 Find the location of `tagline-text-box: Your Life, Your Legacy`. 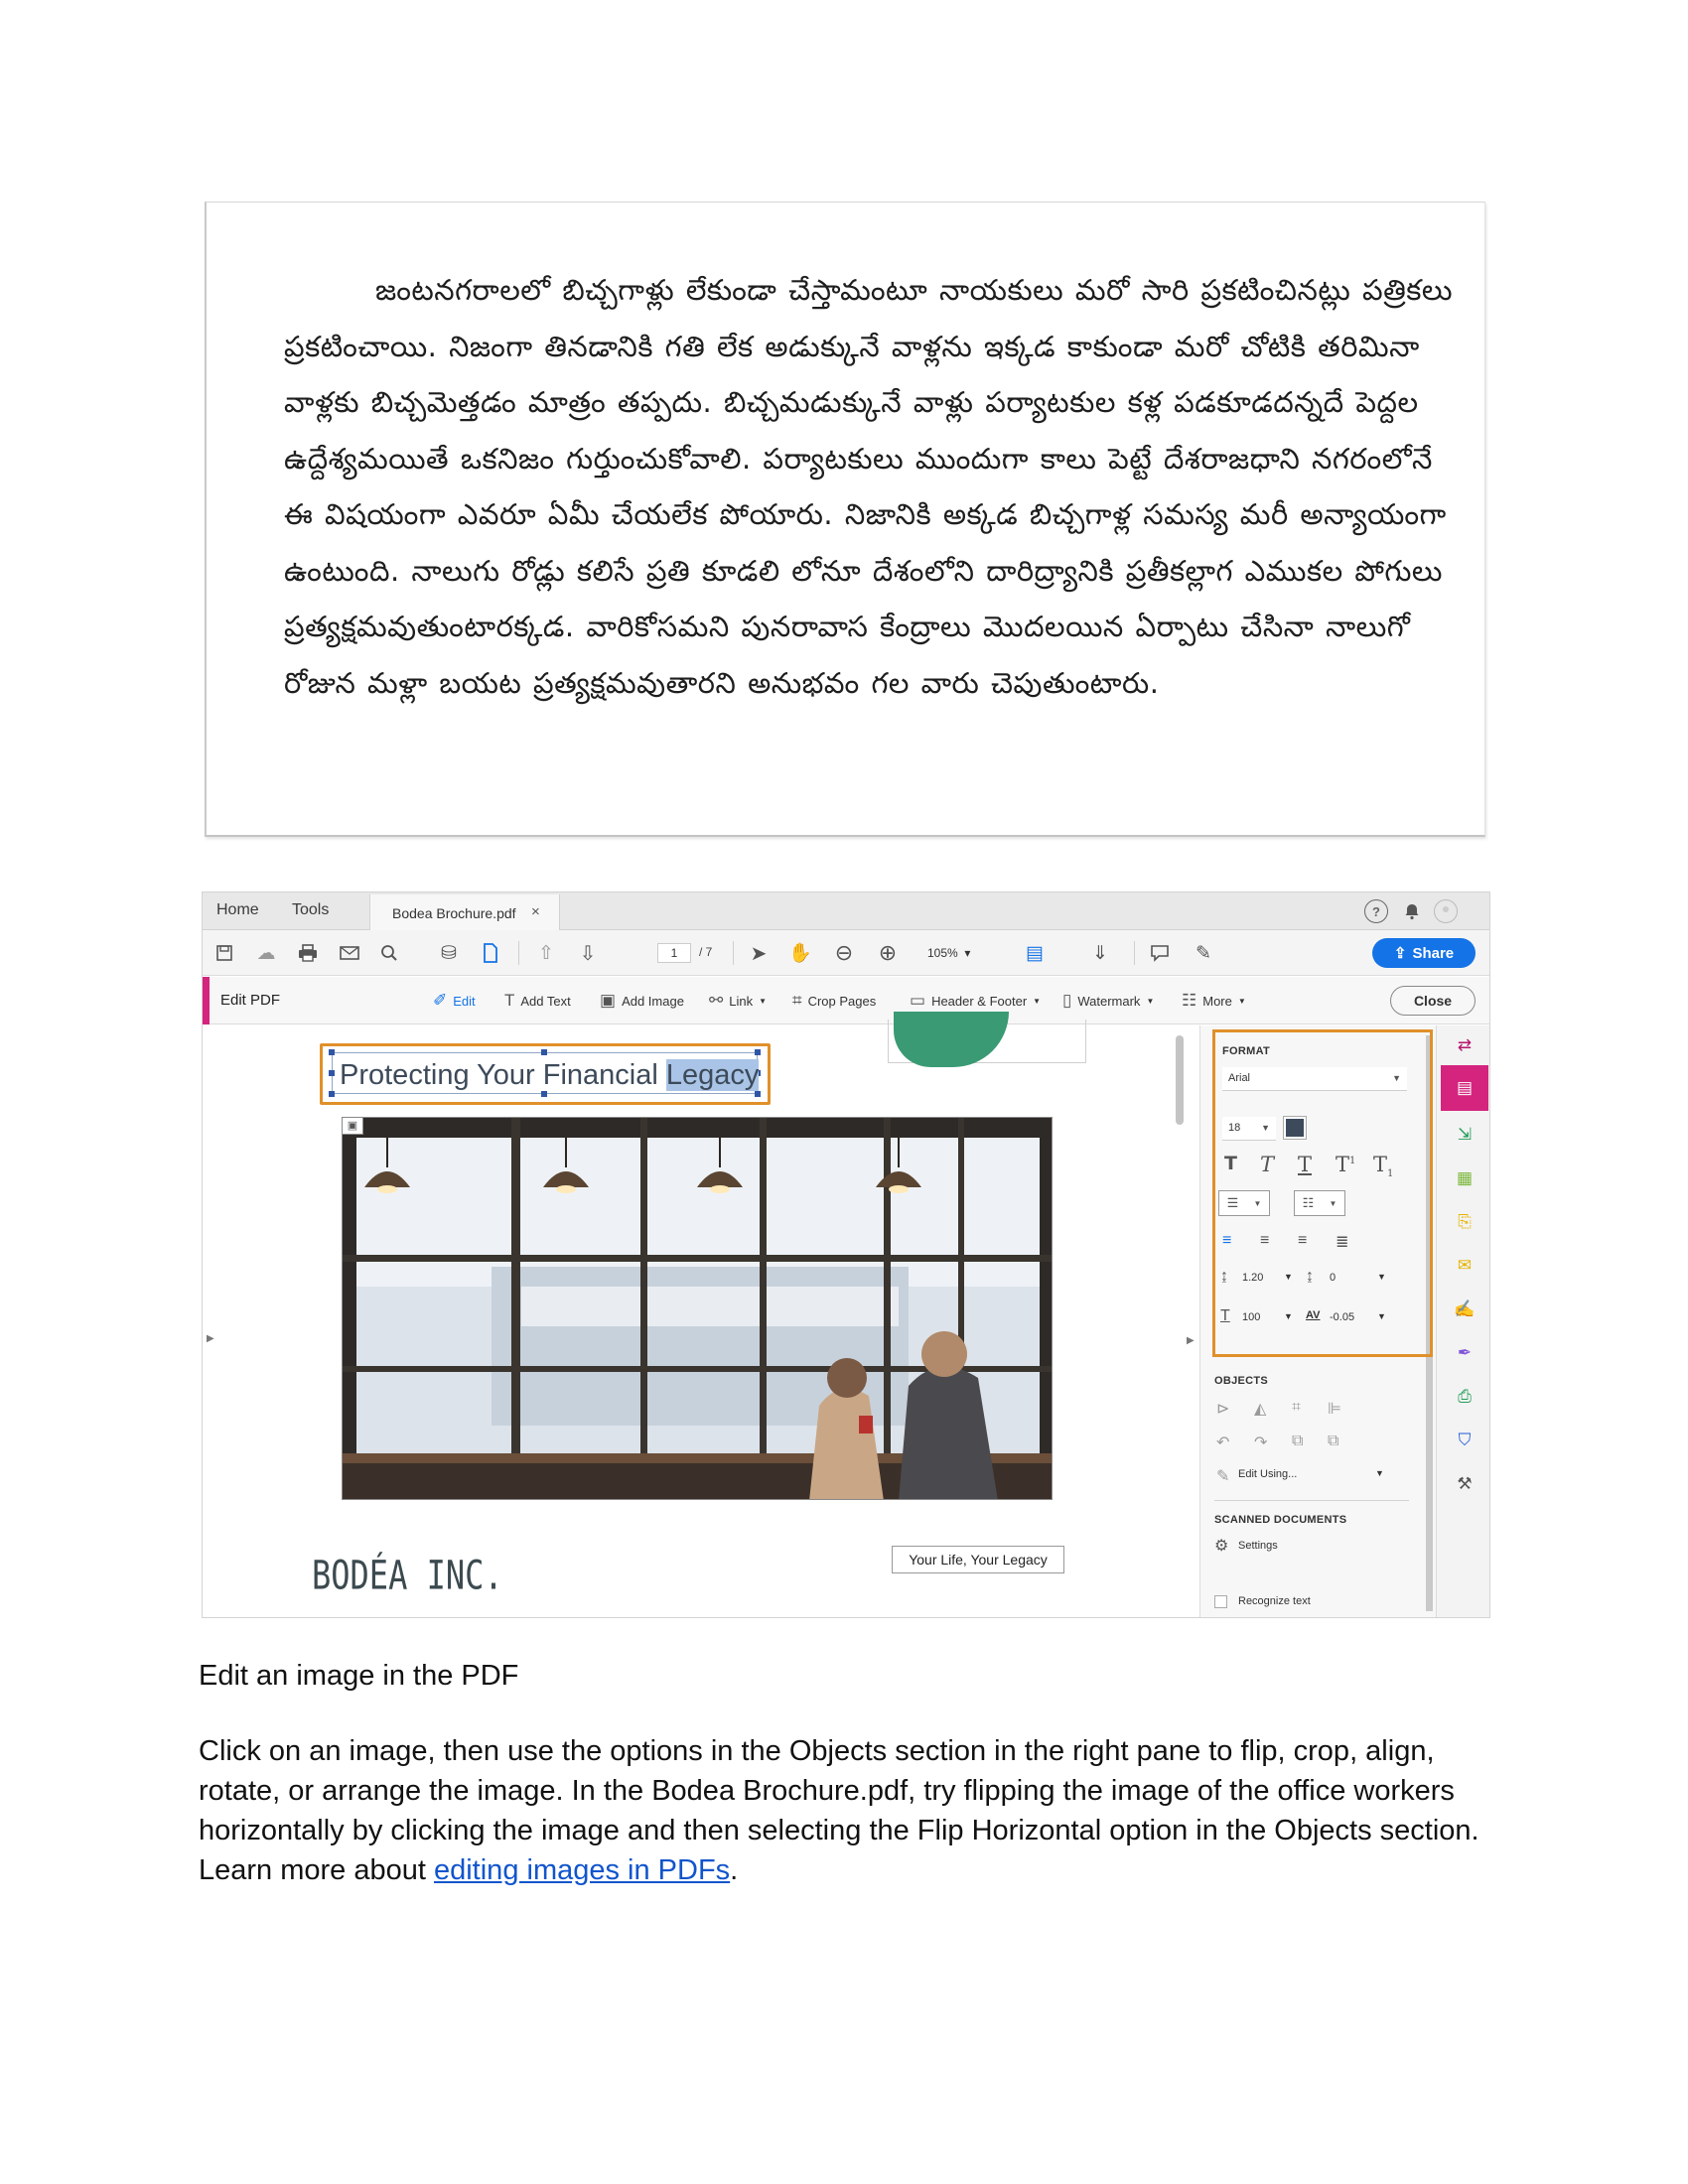

tagline-text-box: Your Life, Your Legacy is located at coordinates (978, 1559).